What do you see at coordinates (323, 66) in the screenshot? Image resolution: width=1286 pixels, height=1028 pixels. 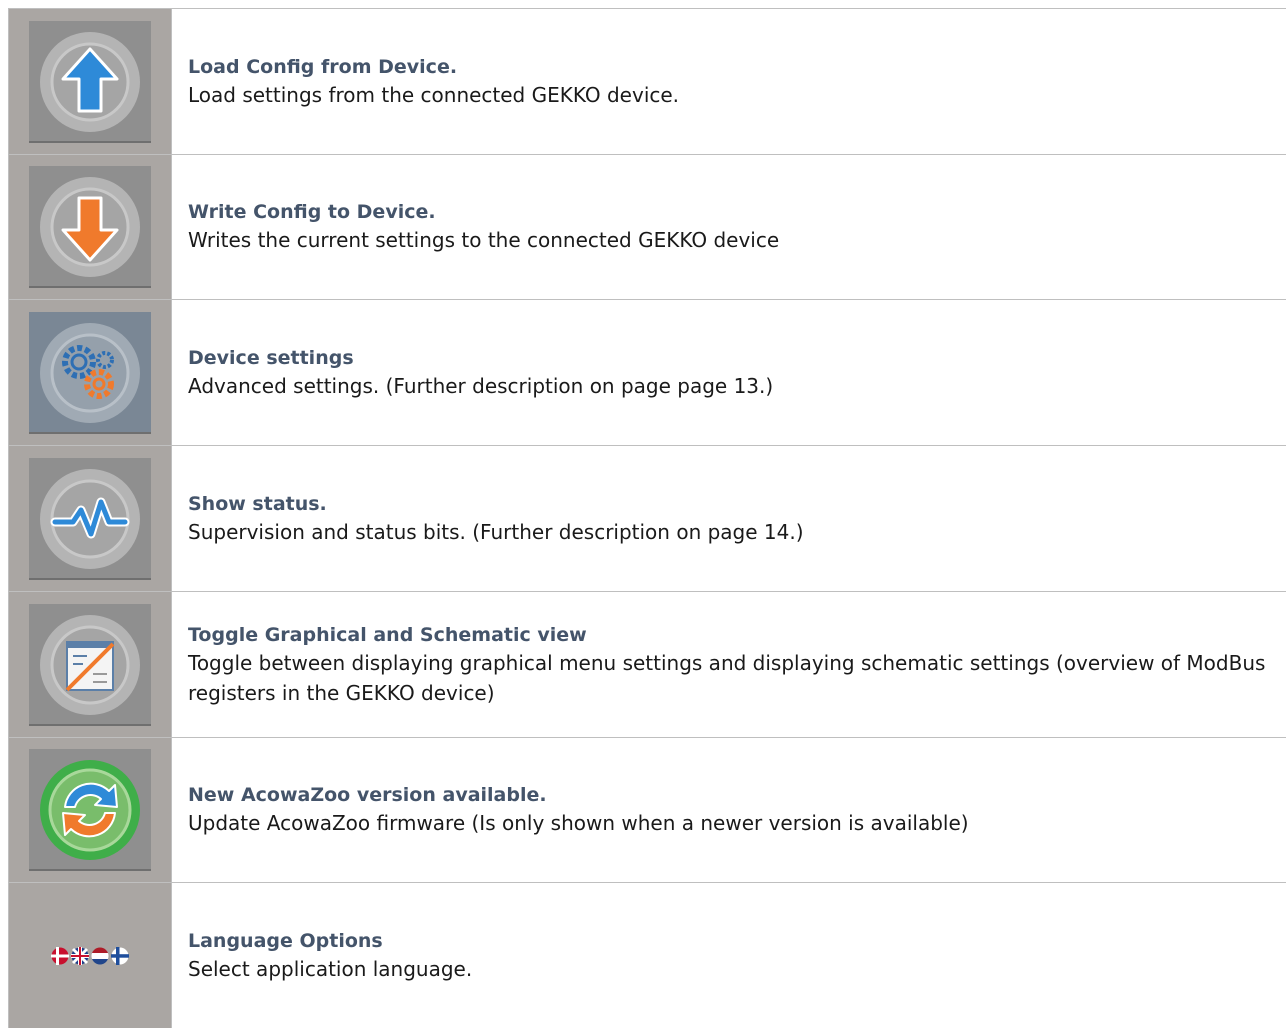 I see `row-title: Load Config from Device.` at bounding box center [323, 66].